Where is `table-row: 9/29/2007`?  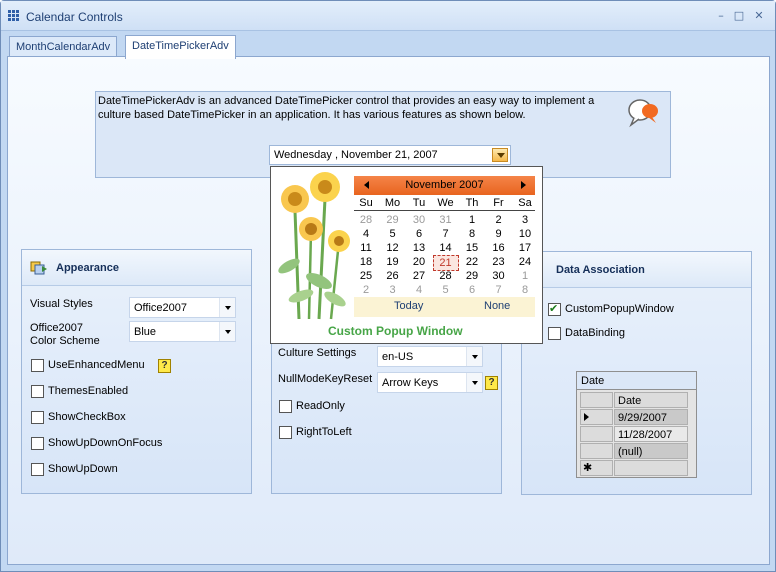
table-row: 9/29/2007 is located at coordinates (634, 417).